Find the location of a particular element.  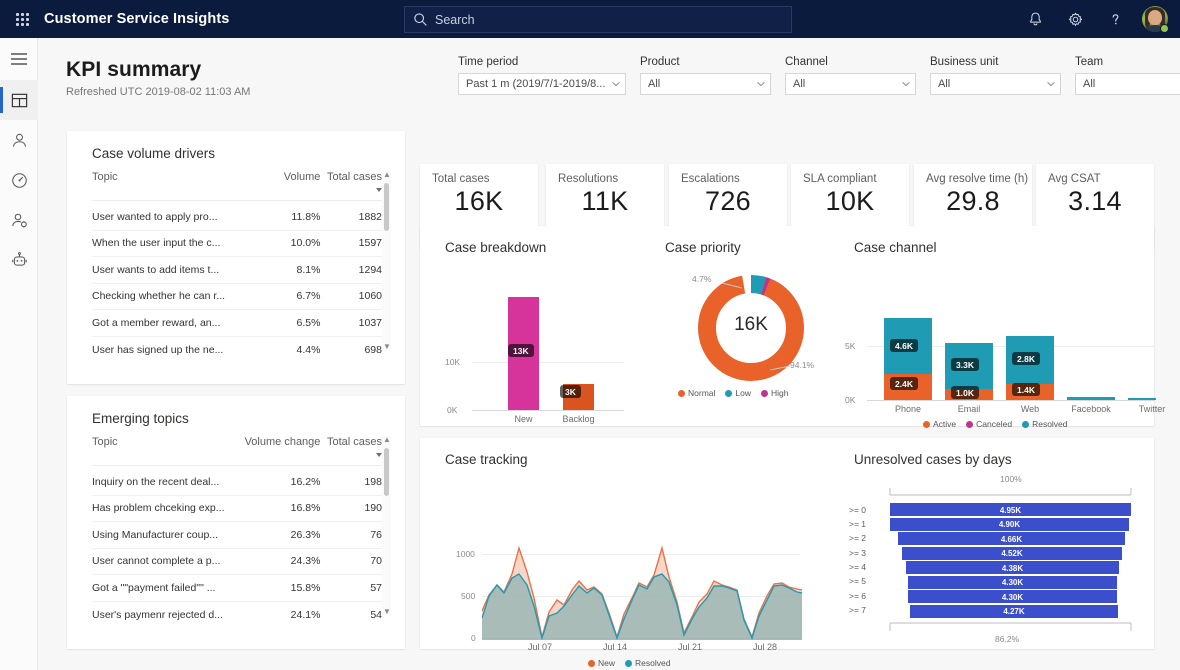

table-row: User wanted to apply pro... 11.8% 1882 is located at coordinates (237, 217).